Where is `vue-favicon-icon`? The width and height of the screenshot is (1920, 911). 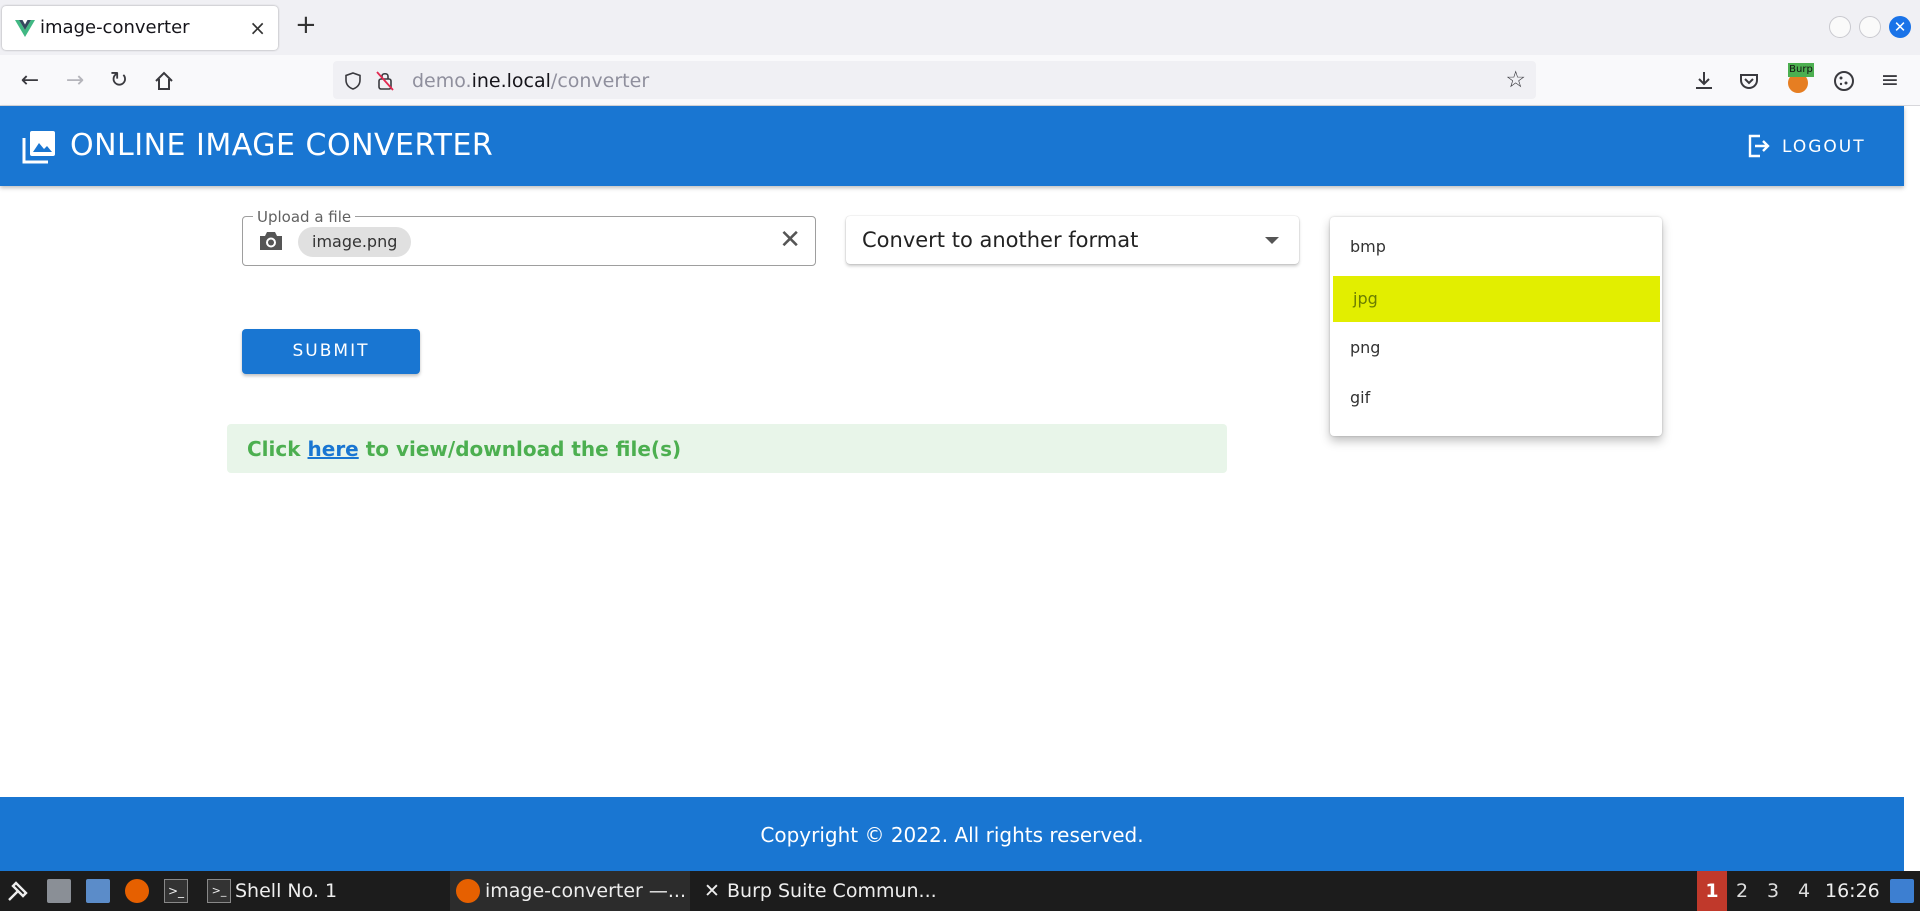 vue-favicon-icon is located at coordinates (25, 28).